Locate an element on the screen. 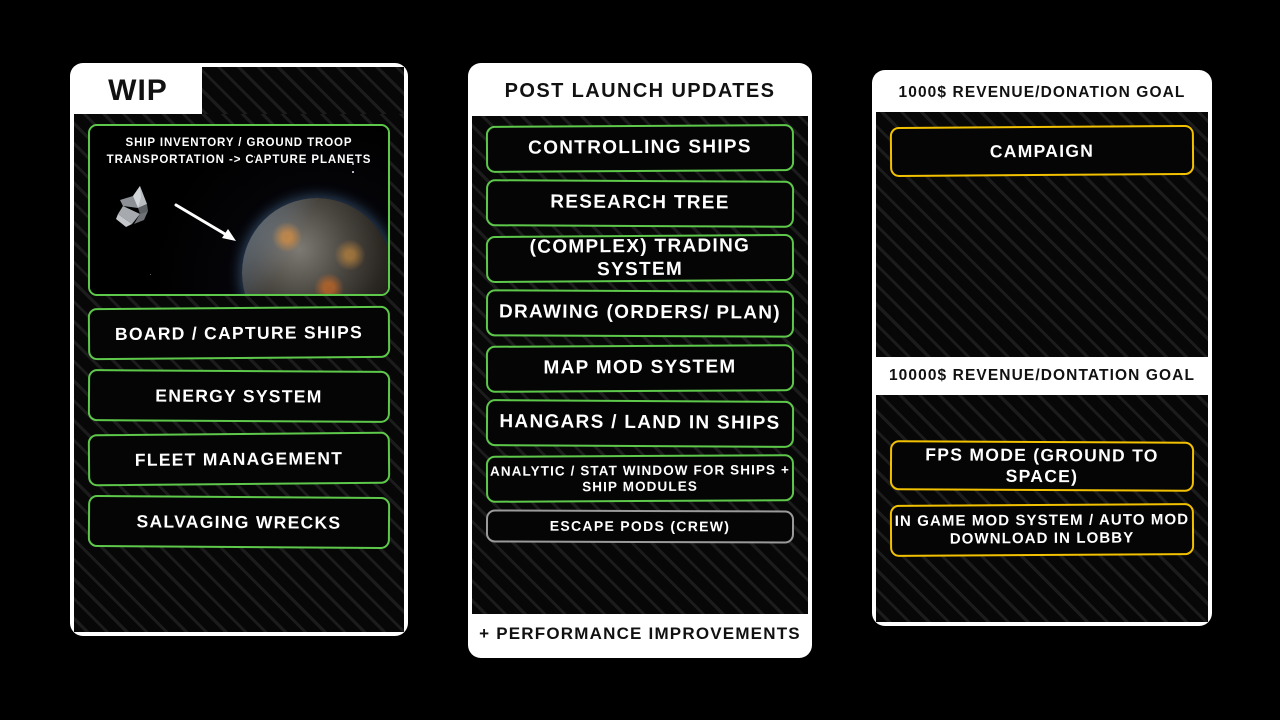 The image size is (1280, 720). post-launch-item-research-tree: RESEARCH TREE is located at coordinates (640, 203).